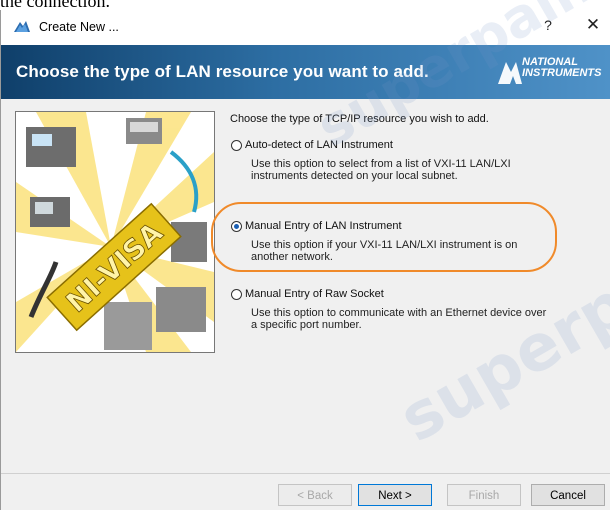 The height and width of the screenshot is (510, 610). I want to click on option-label: Auto-detect of LAN Instrument, so click(319, 145).